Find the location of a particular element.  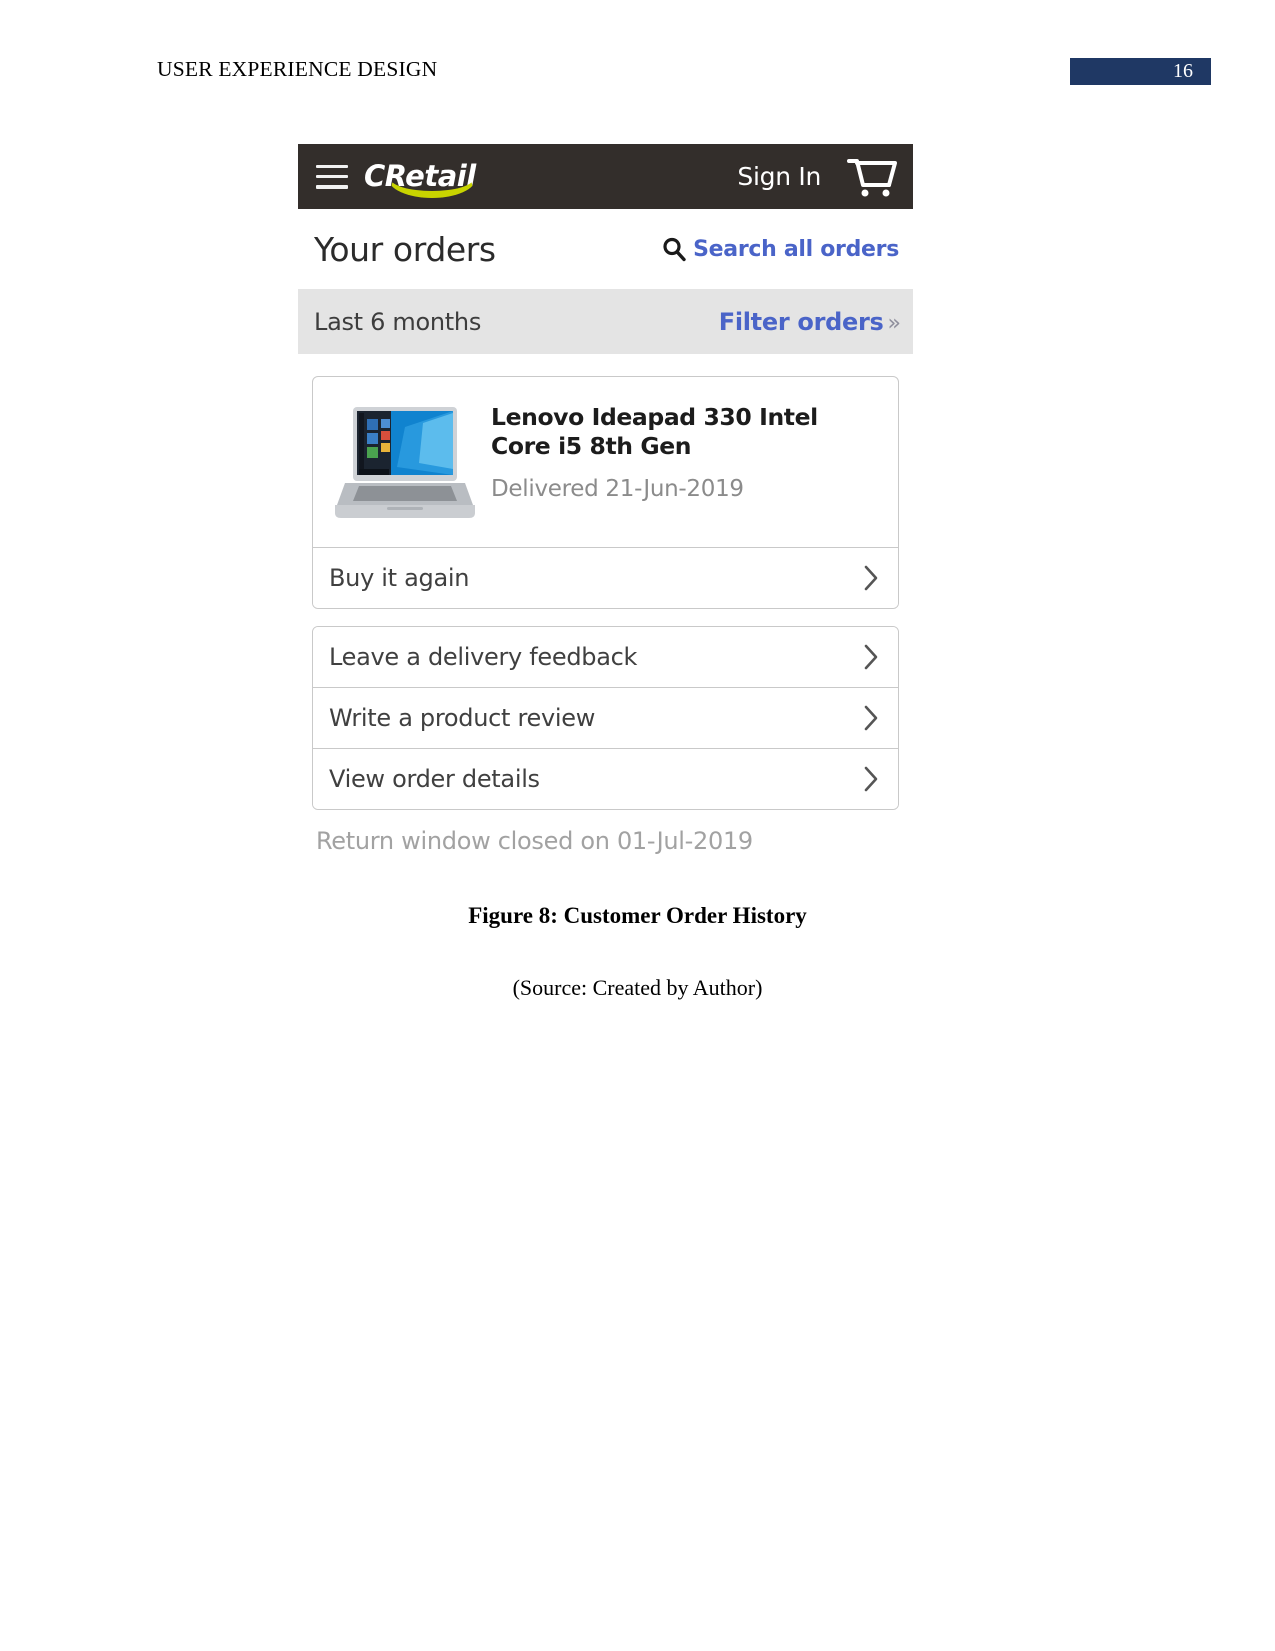

hamburger-menu-icon is located at coordinates (332, 176).